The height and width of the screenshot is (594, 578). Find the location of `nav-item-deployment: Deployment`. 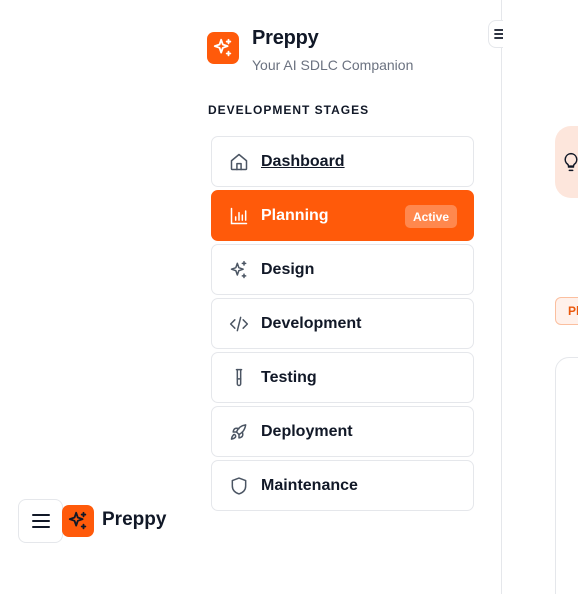

nav-item-deployment: Deployment is located at coordinates (342, 431).